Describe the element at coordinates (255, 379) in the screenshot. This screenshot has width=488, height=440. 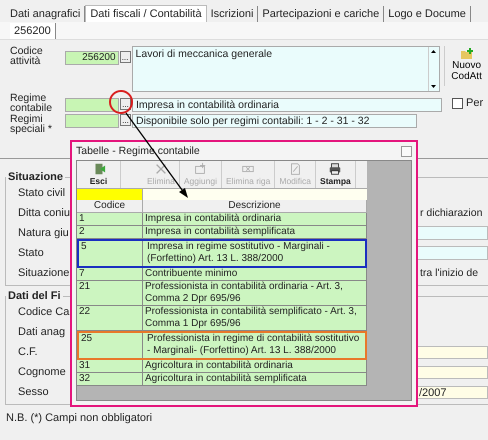
I see `table-cell: Agricoltura in contabilità semplificata` at that location.